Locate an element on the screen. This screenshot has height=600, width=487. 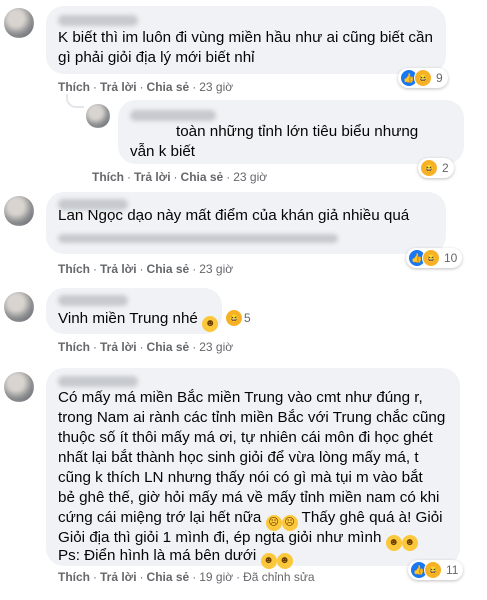
comment-text: Ps: Điển hình là má bên dưới is located at coordinates (157, 555).